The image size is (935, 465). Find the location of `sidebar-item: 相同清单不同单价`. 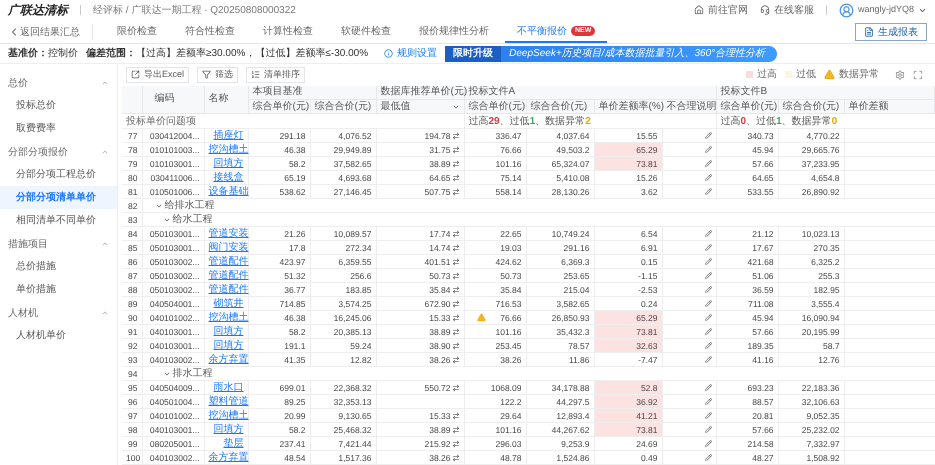

sidebar-item: 相同清单不同单价 is located at coordinates (58, 220).